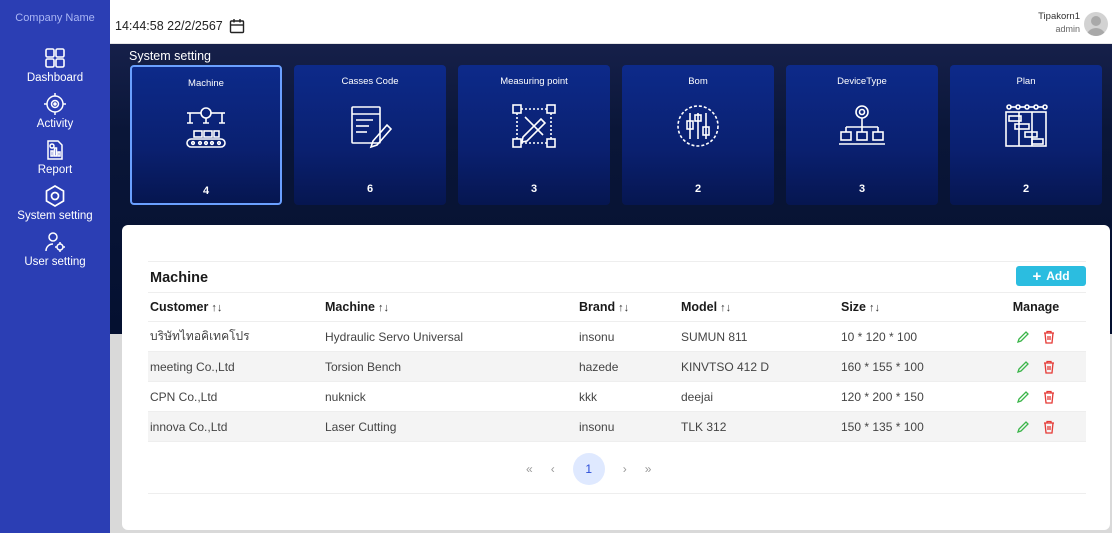 Image resolution: width=1112 pixels, height=533 pixels. Describe the element at coordinates (170, 56) in the screenshot. I see `page-title: System setting` at that location.